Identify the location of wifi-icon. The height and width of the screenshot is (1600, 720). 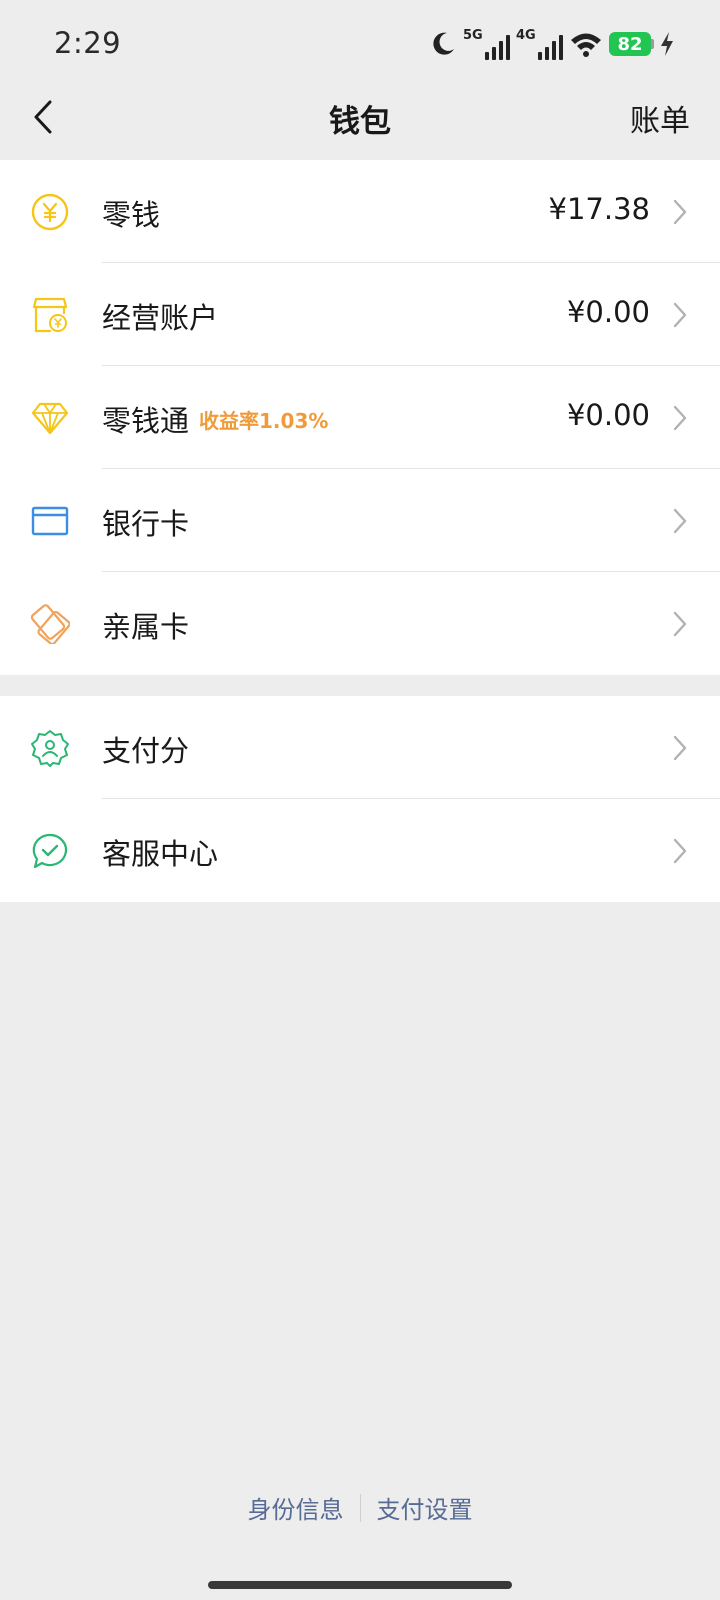
(586, 45).